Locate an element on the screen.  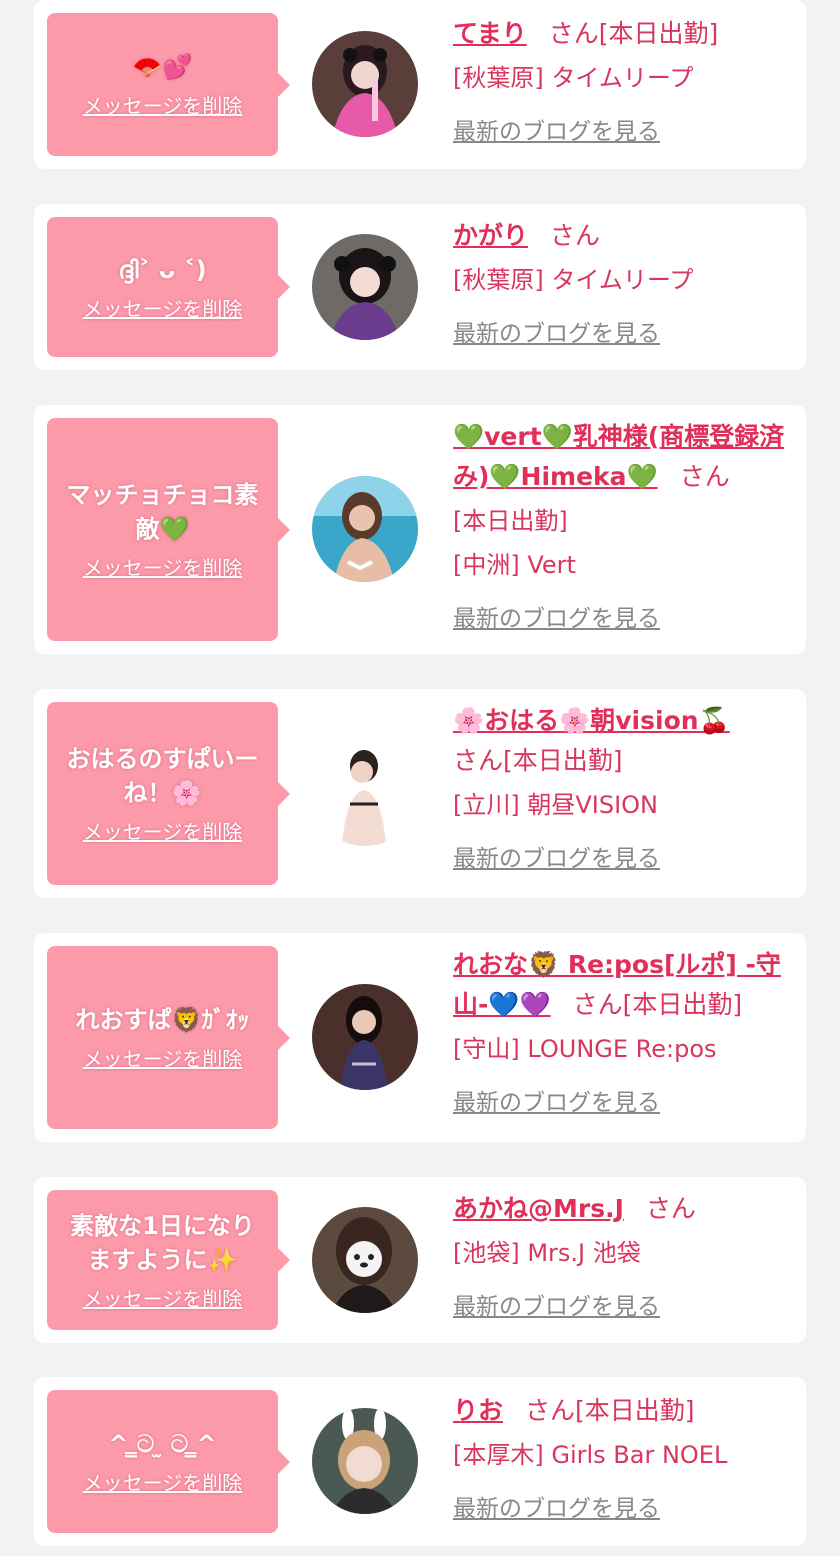
cast-info: かがり さん [秋葉原] タイムリープ 最新のブログを見る is located at coordinates (625, 282).